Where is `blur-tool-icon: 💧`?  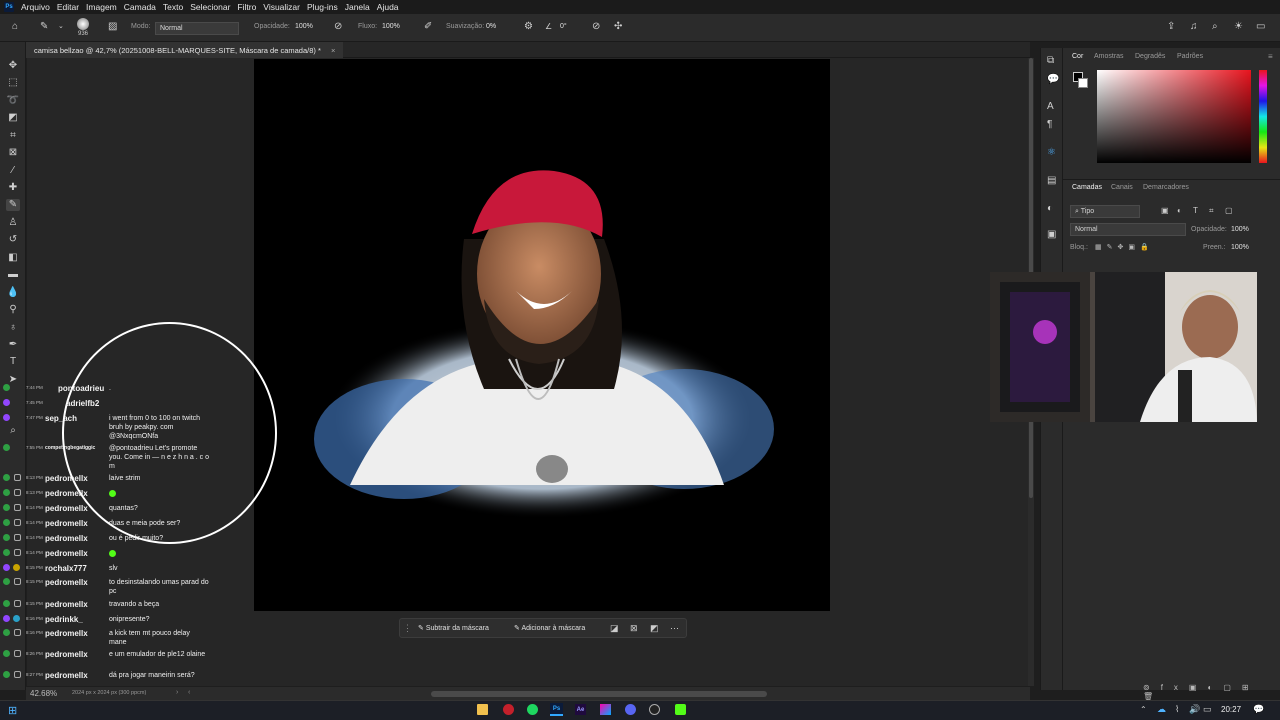 blur-tool-icon: 💧 is located at coordinates (13, 293).